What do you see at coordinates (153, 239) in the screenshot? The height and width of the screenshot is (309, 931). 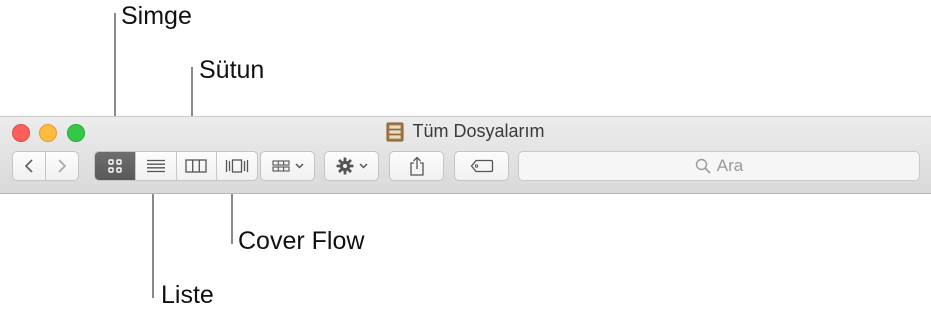 I see `callout-line-list-view` at bounding box center [153, 239].